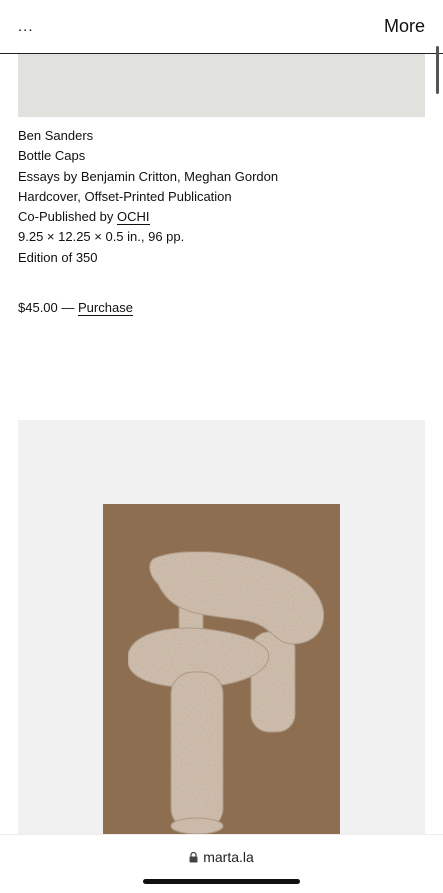  Describe the element at coordinates (56, 135) in the screenshot. I see `author-name: Ben Sanders` at that location.